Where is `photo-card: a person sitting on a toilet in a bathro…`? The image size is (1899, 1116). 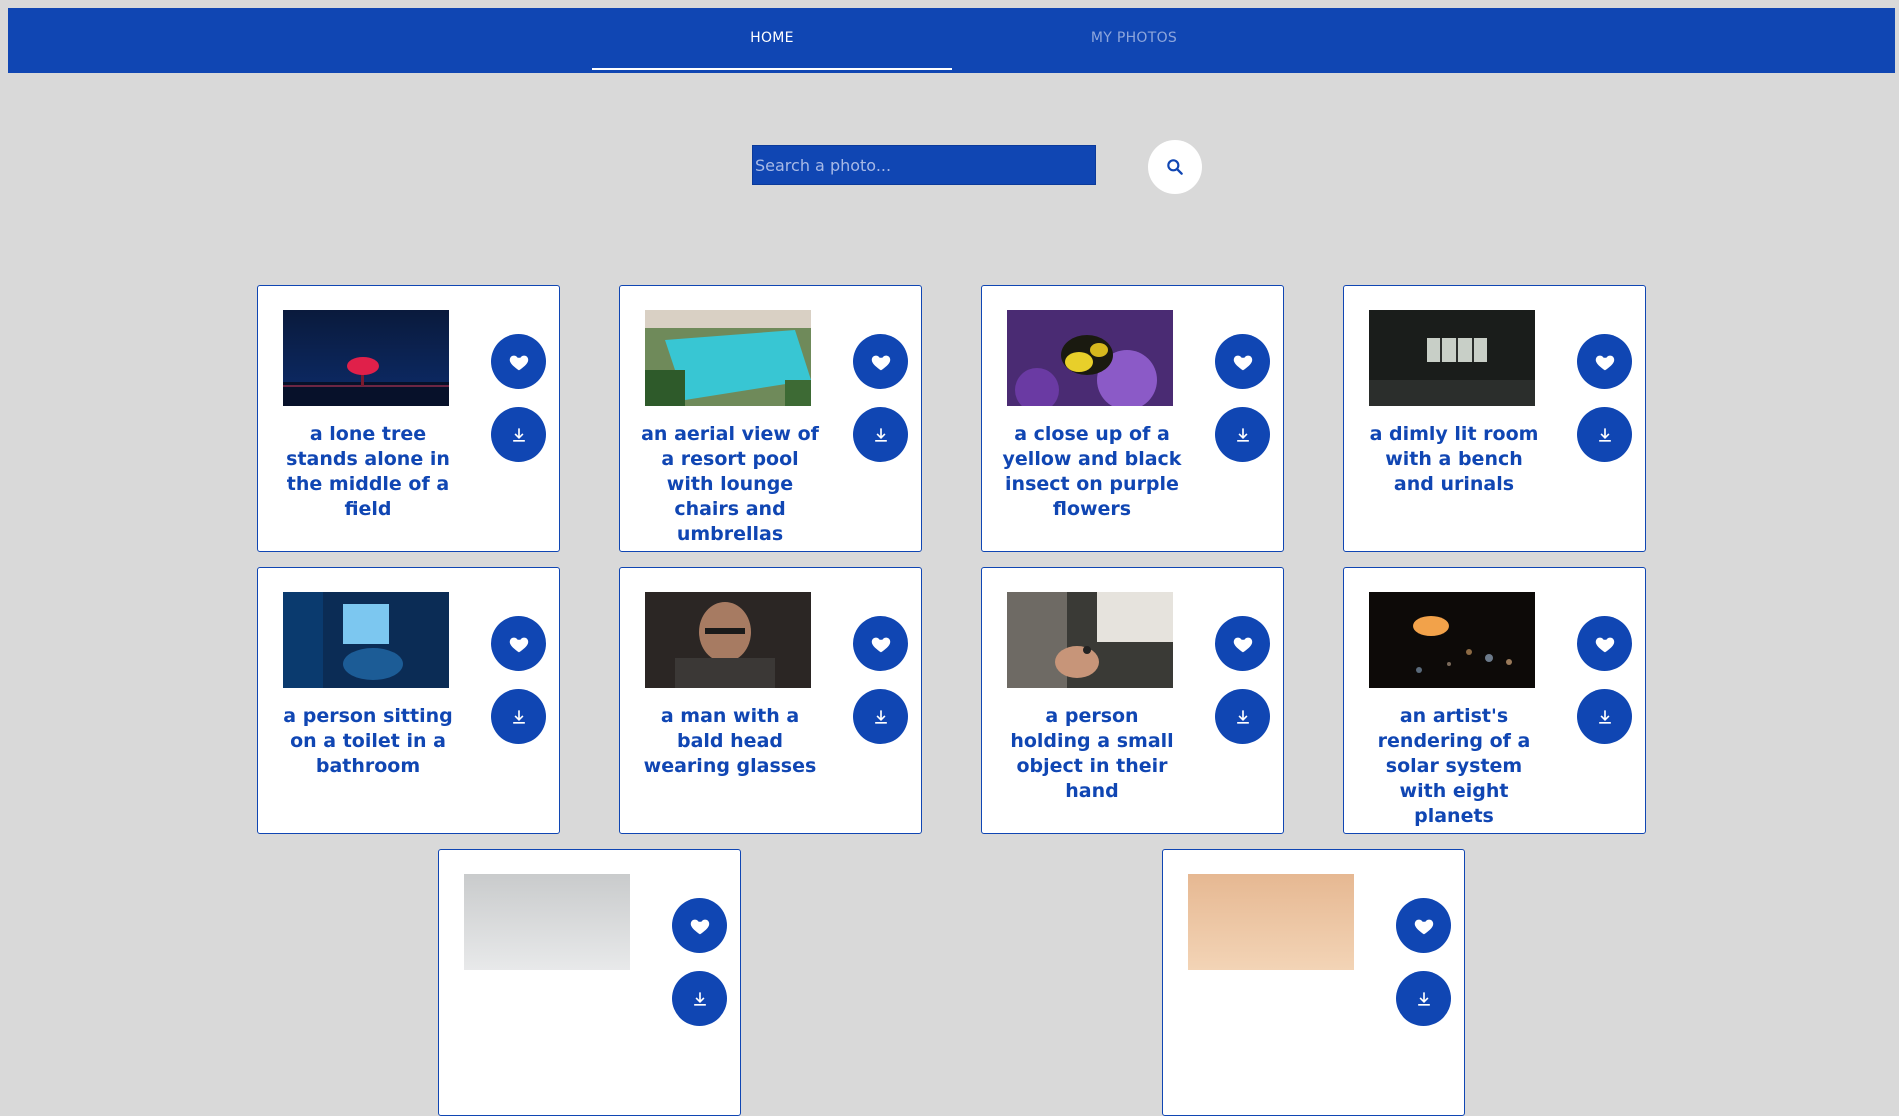 photo-card: a person sitting on a toilet in a bathro… is located at coordinates (408, 700).